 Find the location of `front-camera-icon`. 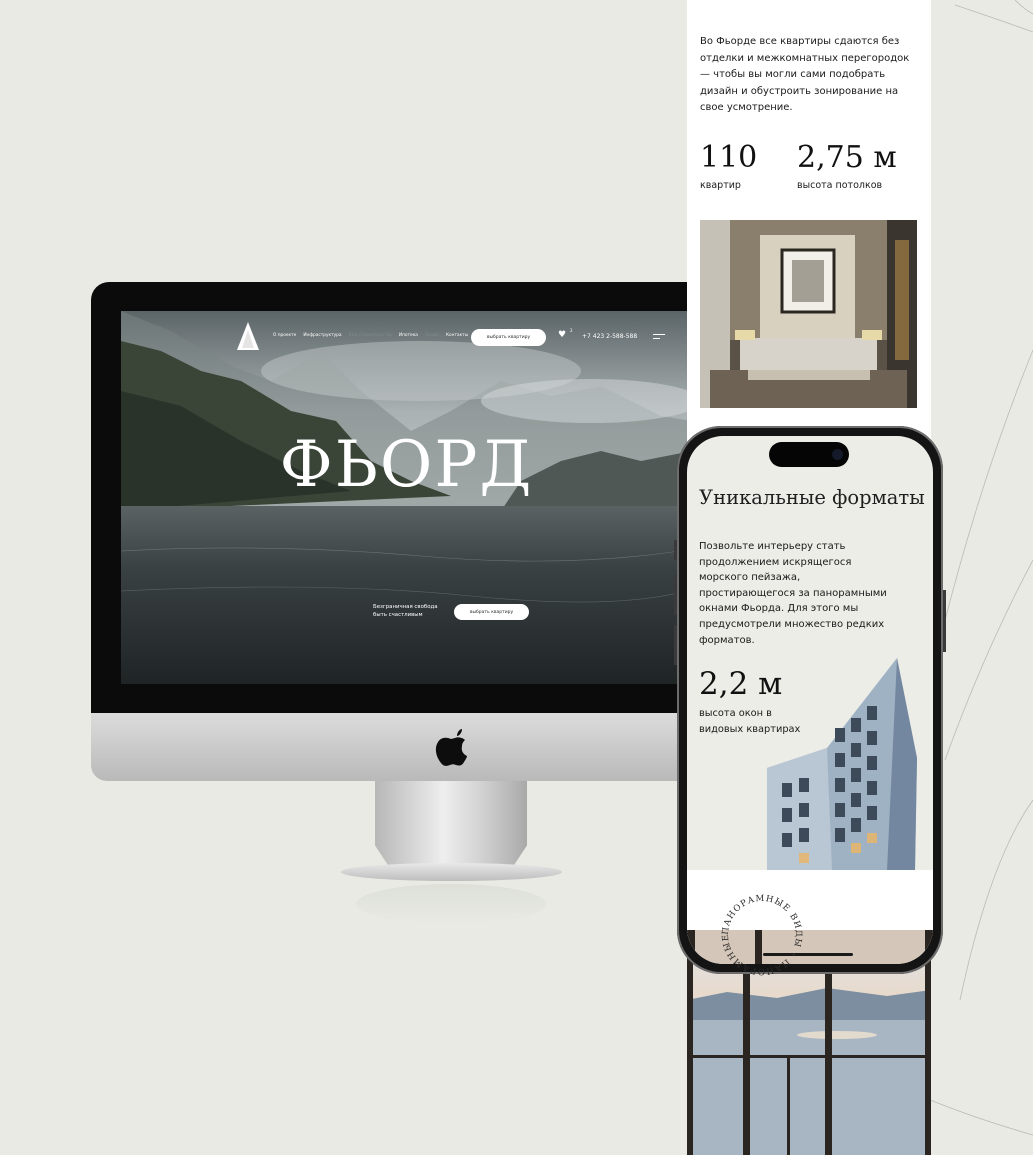

front-camera-icon is located at coordinates (837, 454).